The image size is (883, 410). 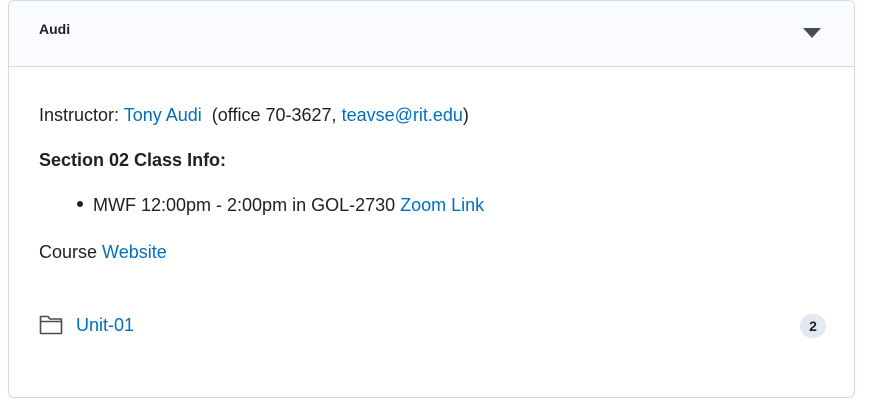 I want to click on office-suffix: ), so click(x=465, y=115).